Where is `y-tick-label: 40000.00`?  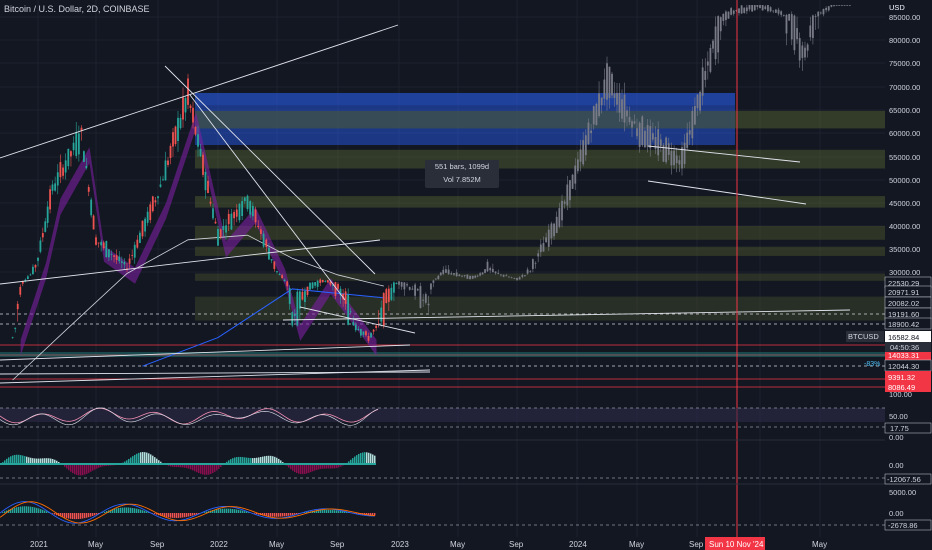 y-tick-label: 40000.00 is located at coordinates (904, 226).